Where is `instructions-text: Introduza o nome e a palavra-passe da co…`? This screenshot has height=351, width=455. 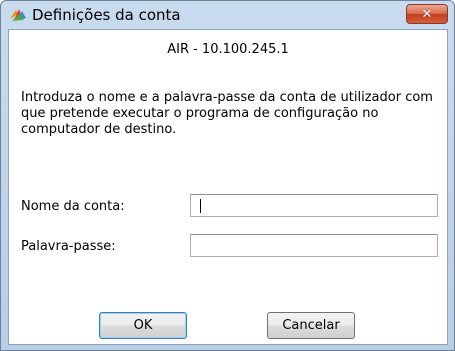
instructions-text: Introduza o nome e a palavra-passe da co… is located at coordinates (227, 113).